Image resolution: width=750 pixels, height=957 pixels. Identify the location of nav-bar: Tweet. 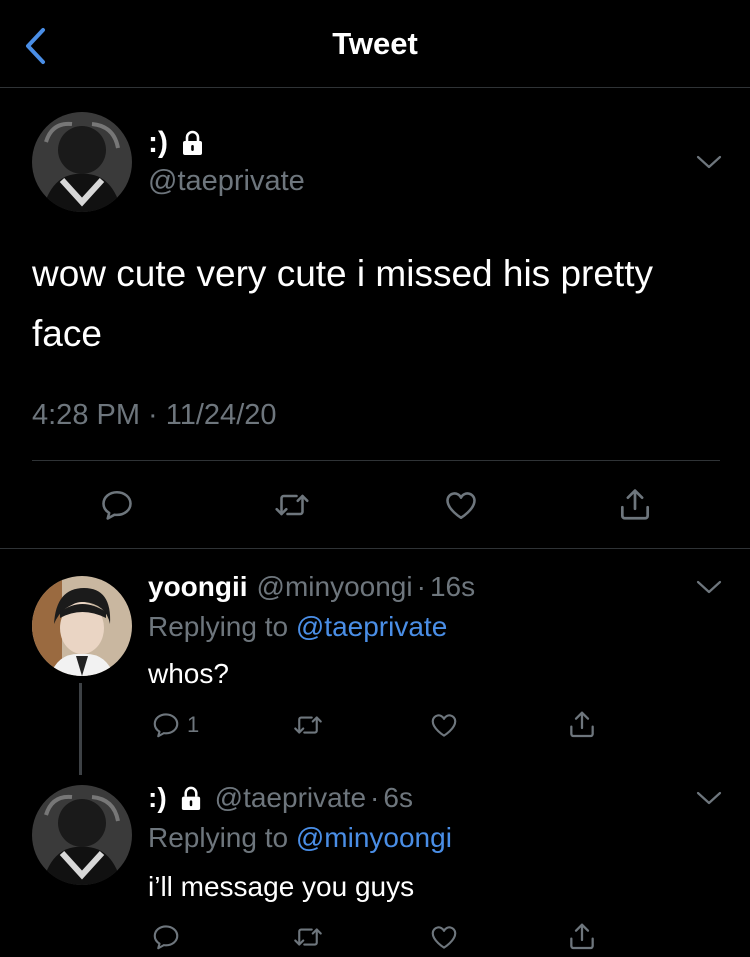
(375, 44).